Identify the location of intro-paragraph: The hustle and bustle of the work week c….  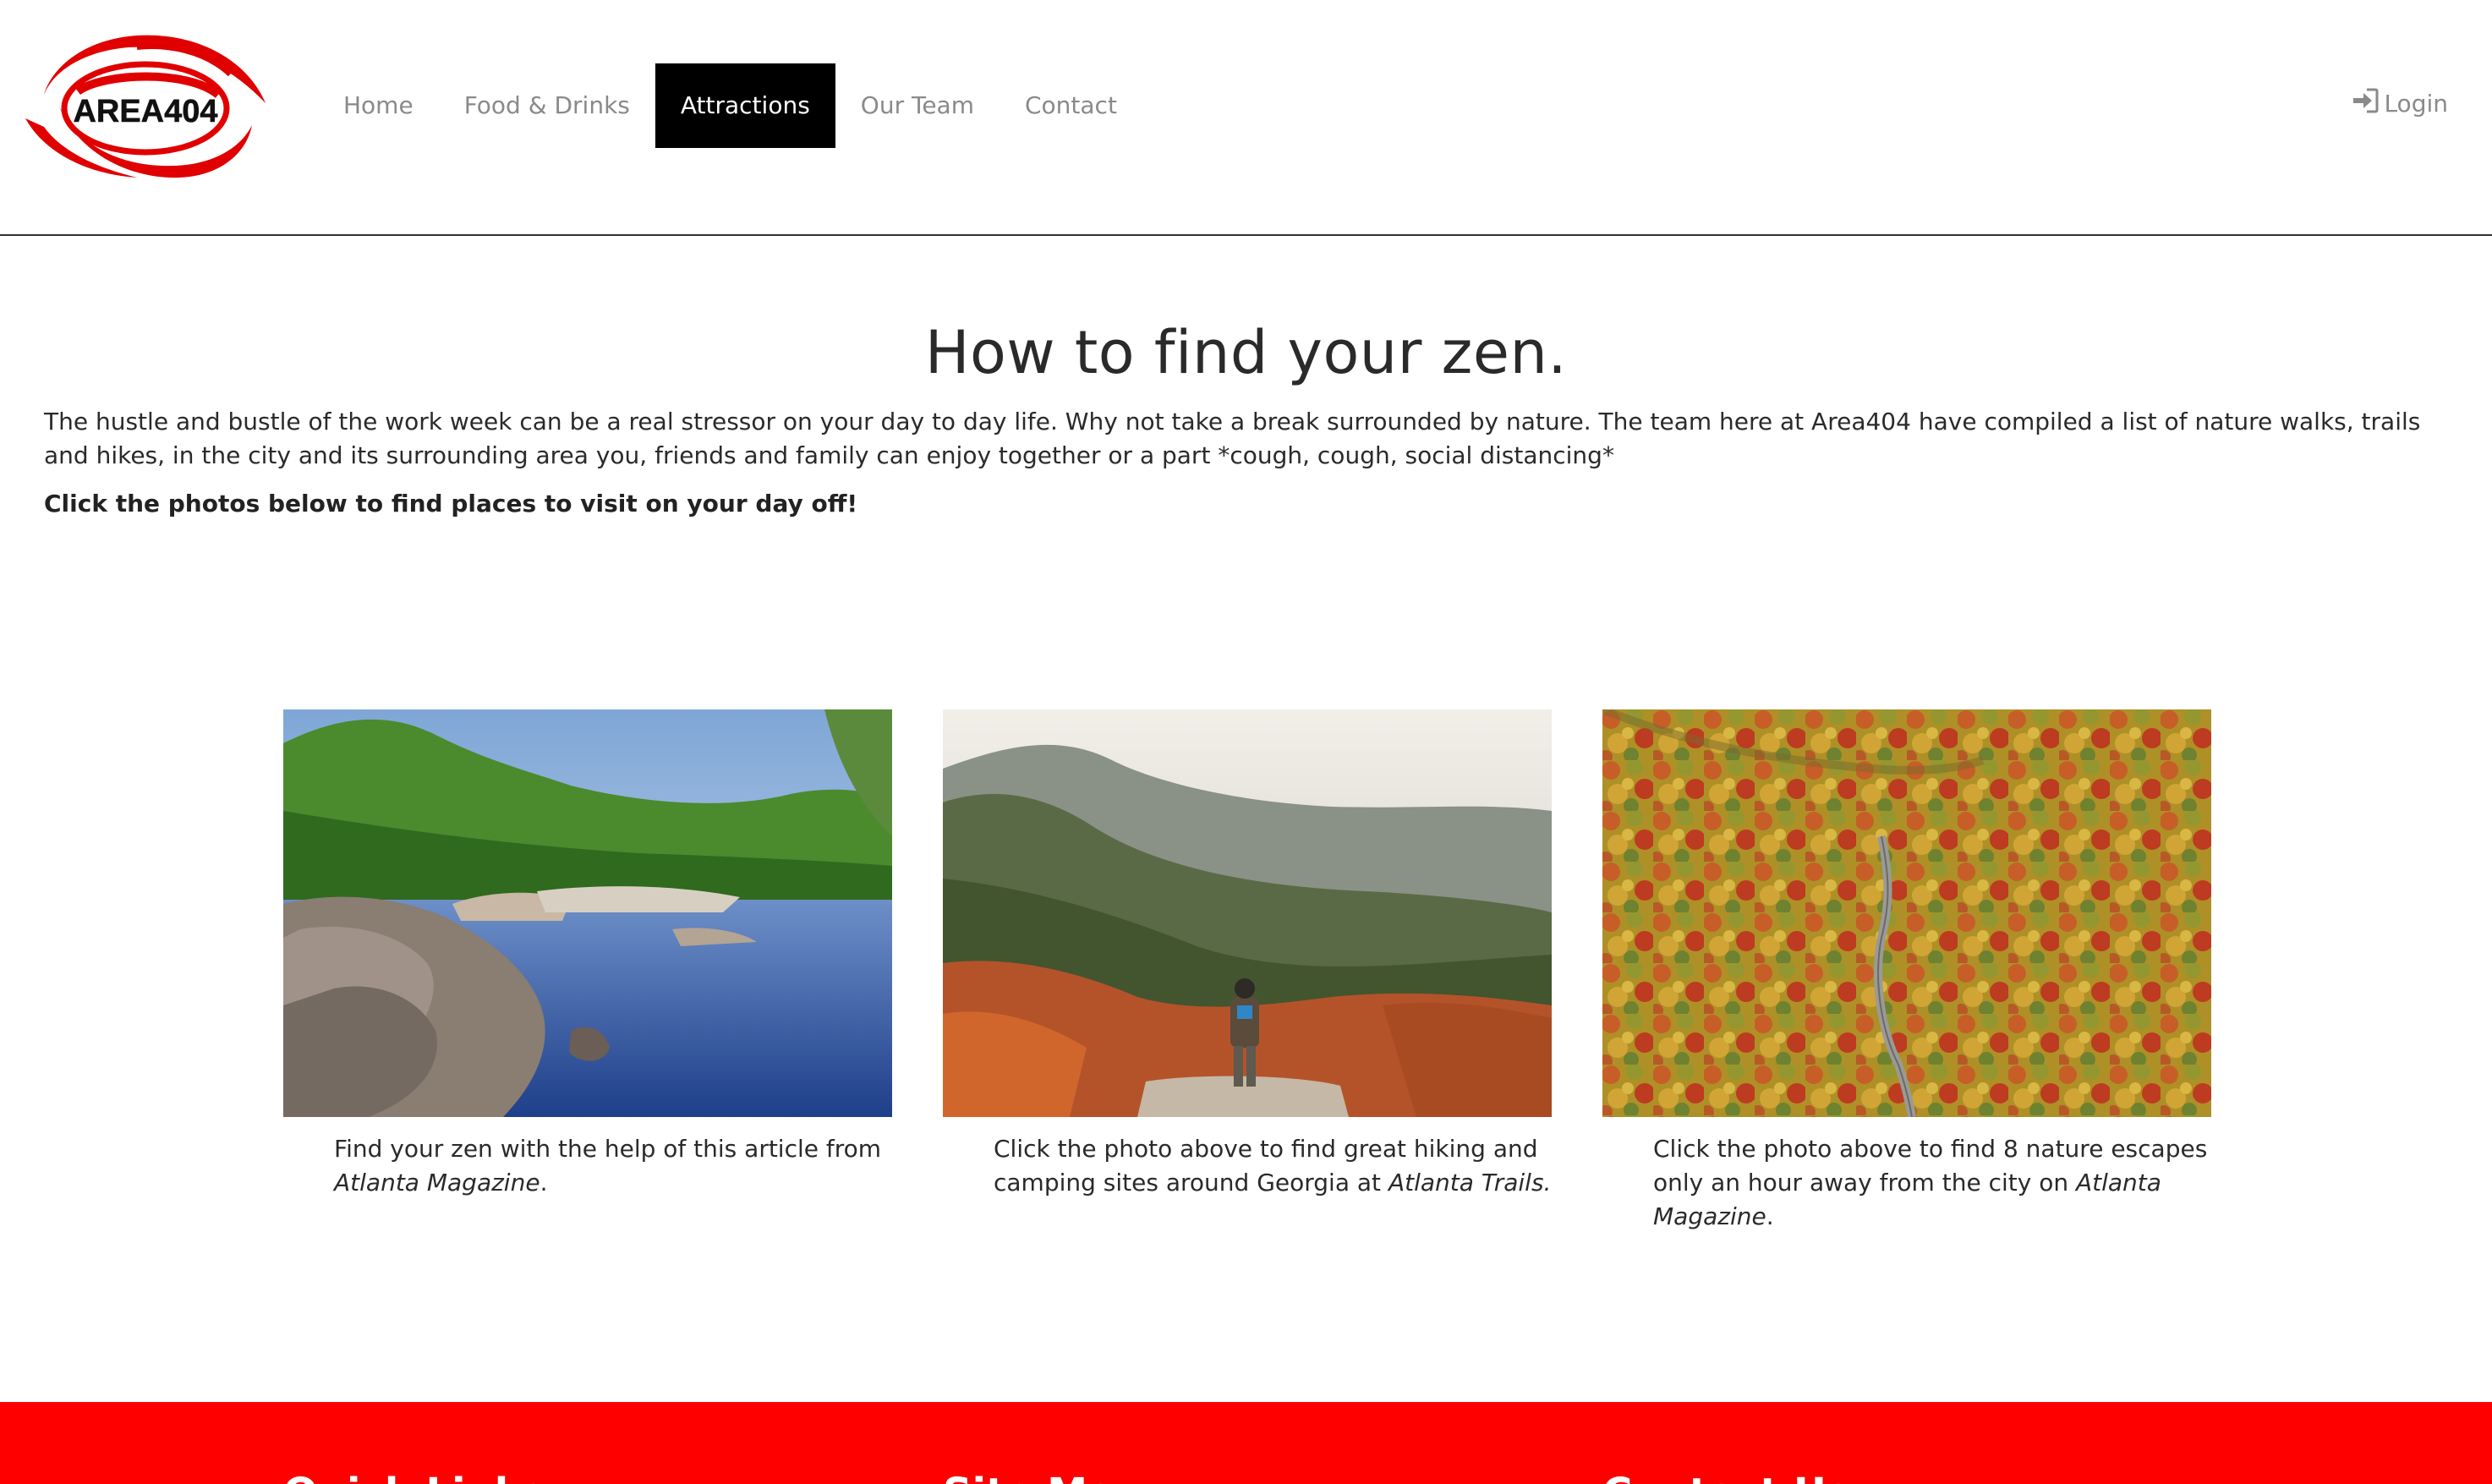
(1232, 439).